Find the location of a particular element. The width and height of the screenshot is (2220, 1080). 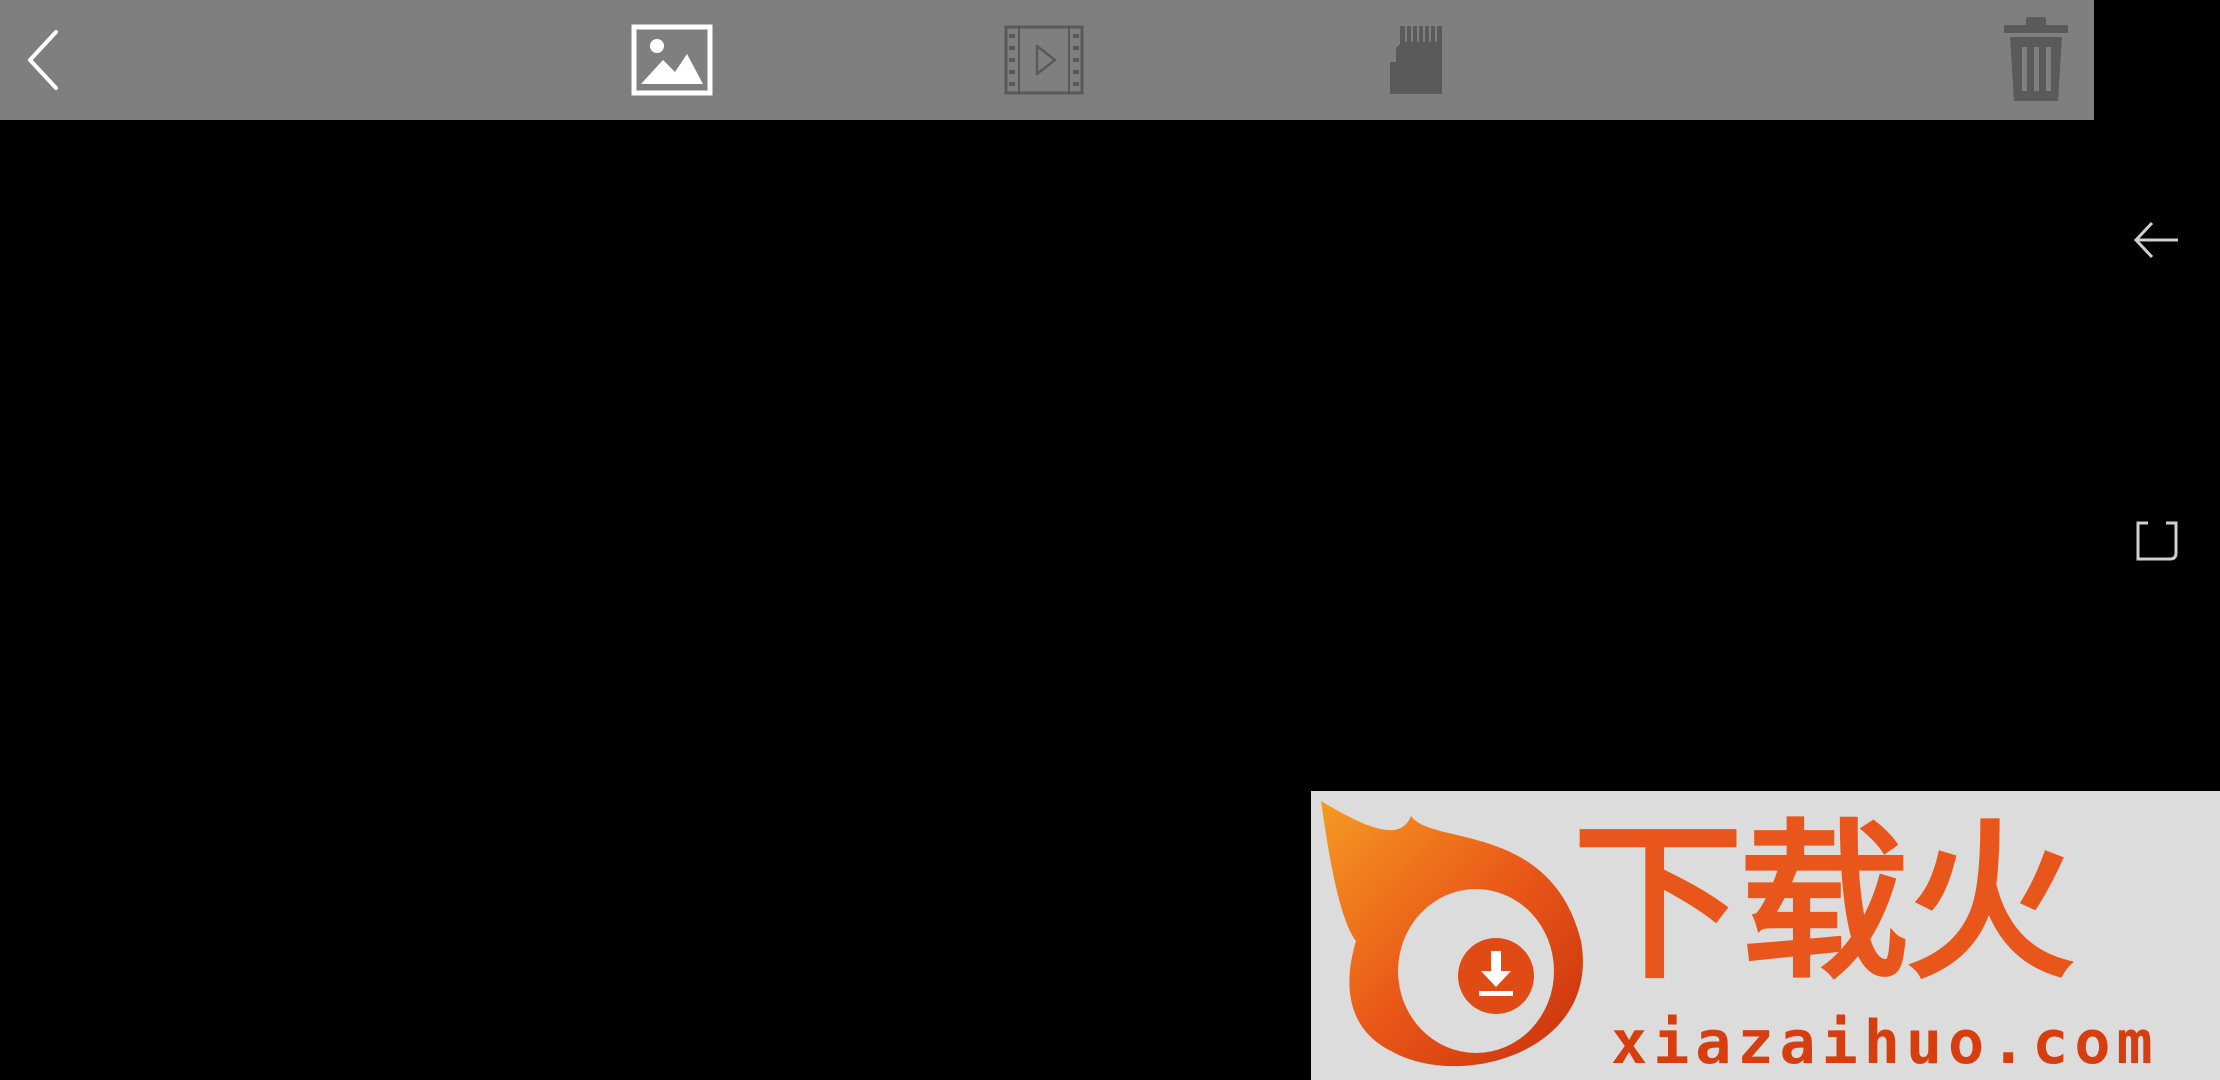

flame-download-logo is located at coordinates (1452, 934).